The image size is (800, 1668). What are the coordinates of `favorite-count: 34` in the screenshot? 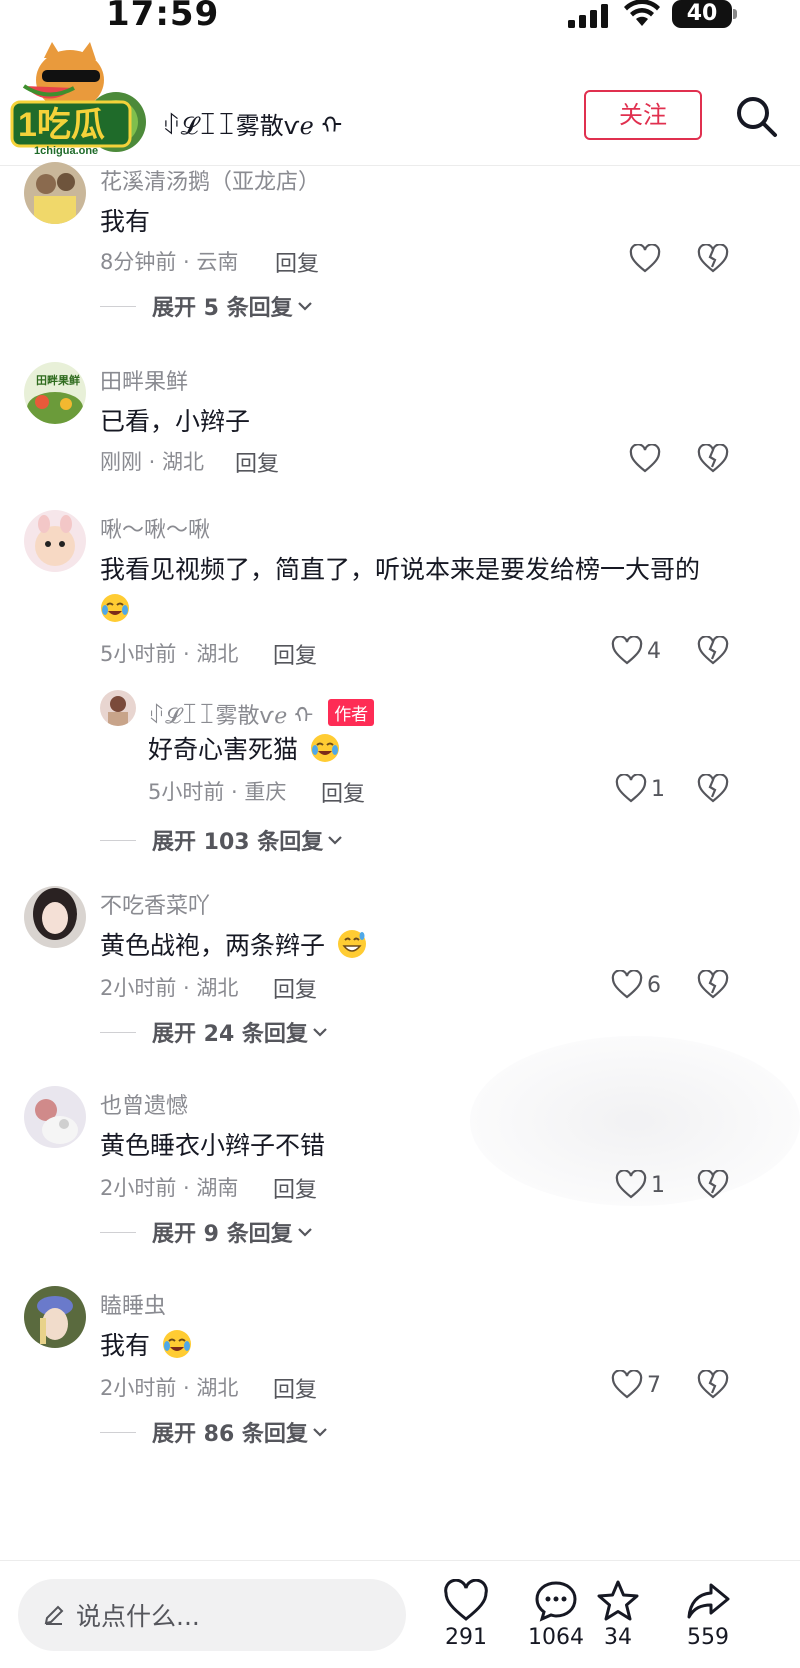 It's located at (618, 1637).